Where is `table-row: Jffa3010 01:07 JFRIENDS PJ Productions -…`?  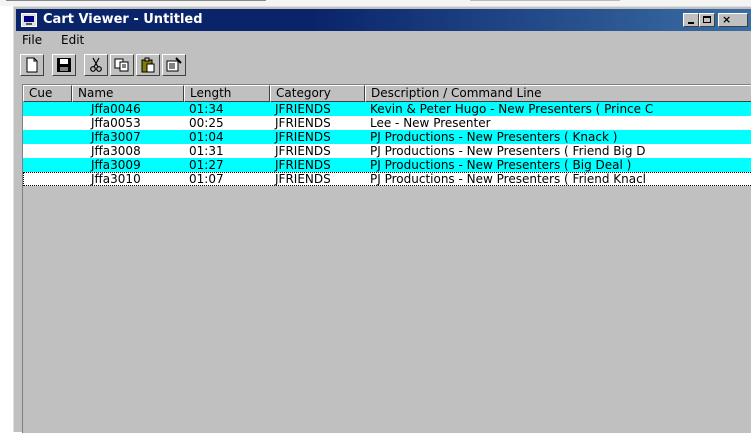
table-row: Jffa3010 01:07 JFRIENDS PJ Productions -… is located at coordinates (387, 179).